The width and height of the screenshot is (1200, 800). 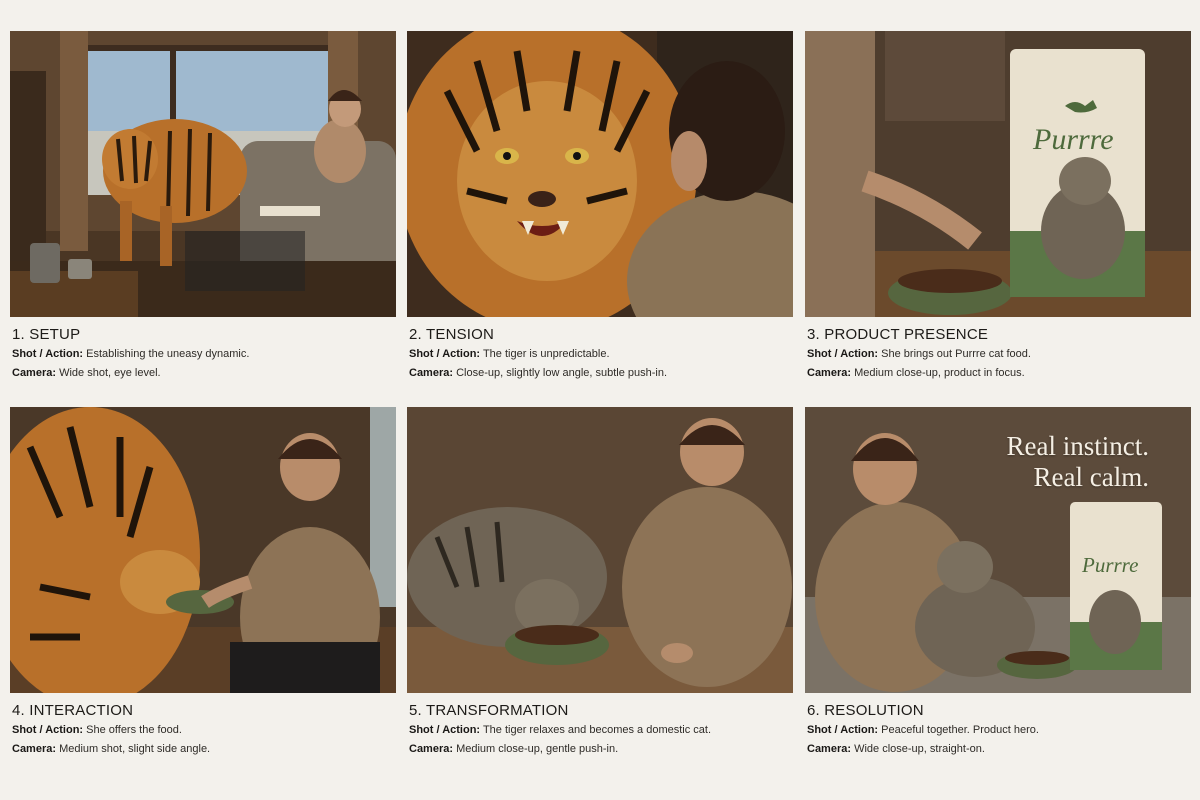 I want to click on woman-side, so click(x=840, y=174).